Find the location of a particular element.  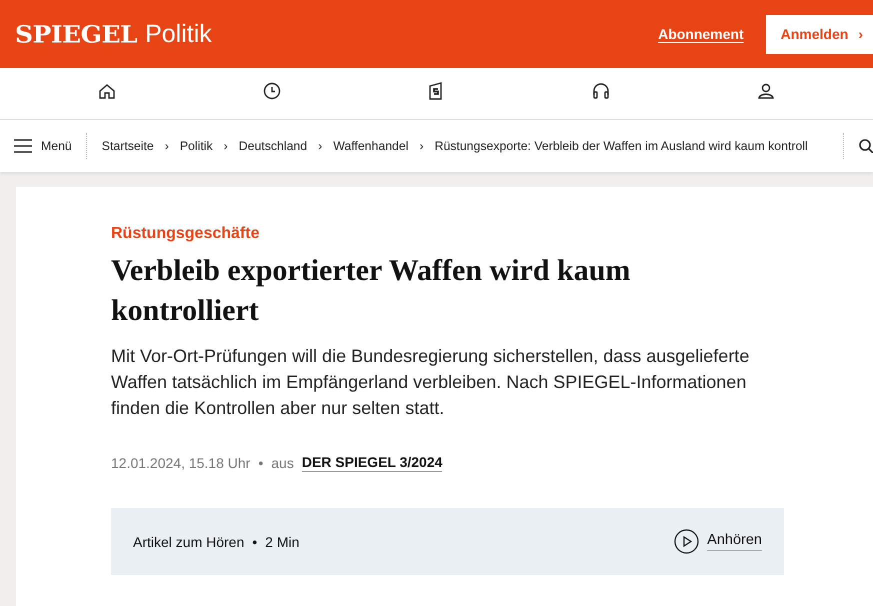

source-prefix: aus is located at coordinates (282, 463).